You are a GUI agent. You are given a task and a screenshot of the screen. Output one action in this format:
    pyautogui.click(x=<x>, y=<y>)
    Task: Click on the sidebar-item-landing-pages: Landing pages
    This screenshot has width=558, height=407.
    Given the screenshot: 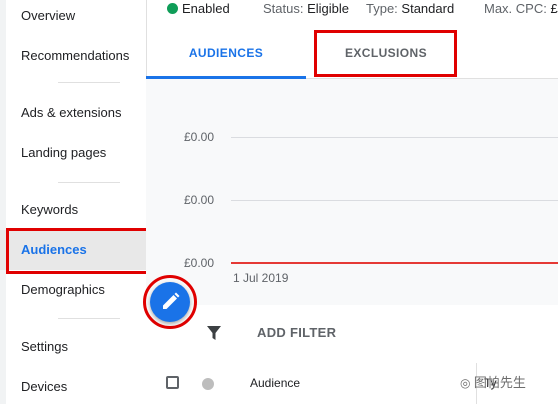 What is the action you would take?
    pyautogui.click(x=73, y=153)
    